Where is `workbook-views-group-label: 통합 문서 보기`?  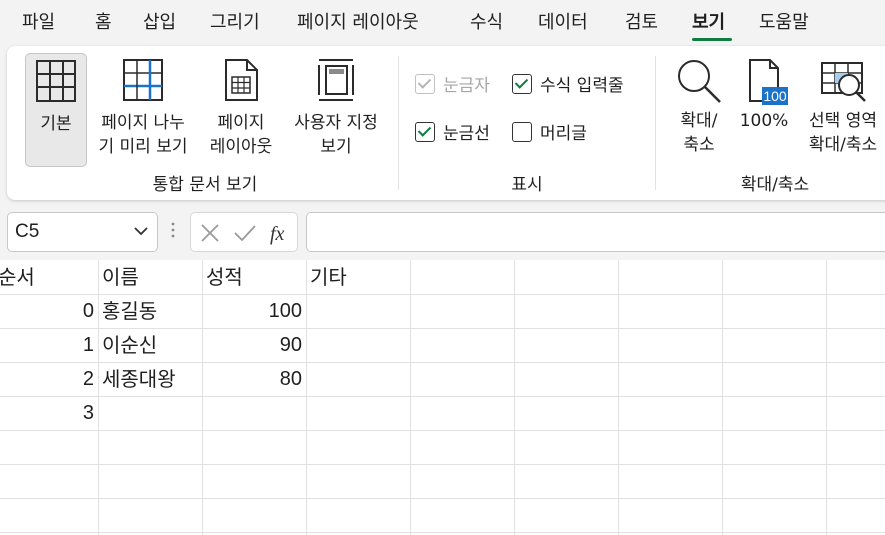 workbook-views-group-label: 통합 문서 보기 is located at coordinates (205, 185).